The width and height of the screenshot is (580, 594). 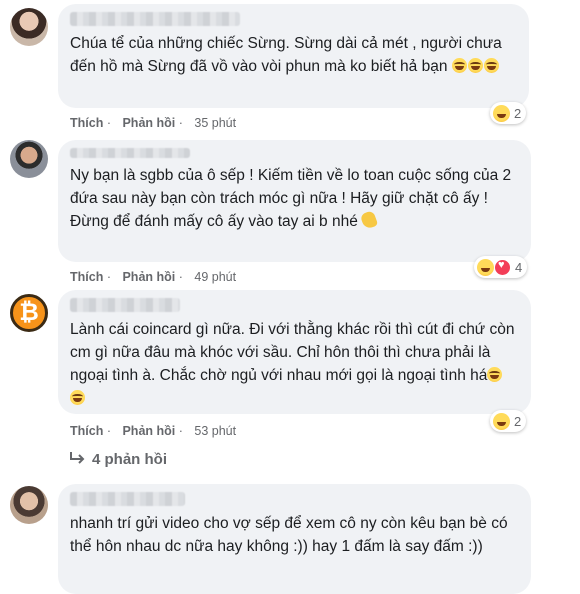 I want to click on comment-actions: Thích · Phản hồi · 49 phút, so click(x=153, y=277).